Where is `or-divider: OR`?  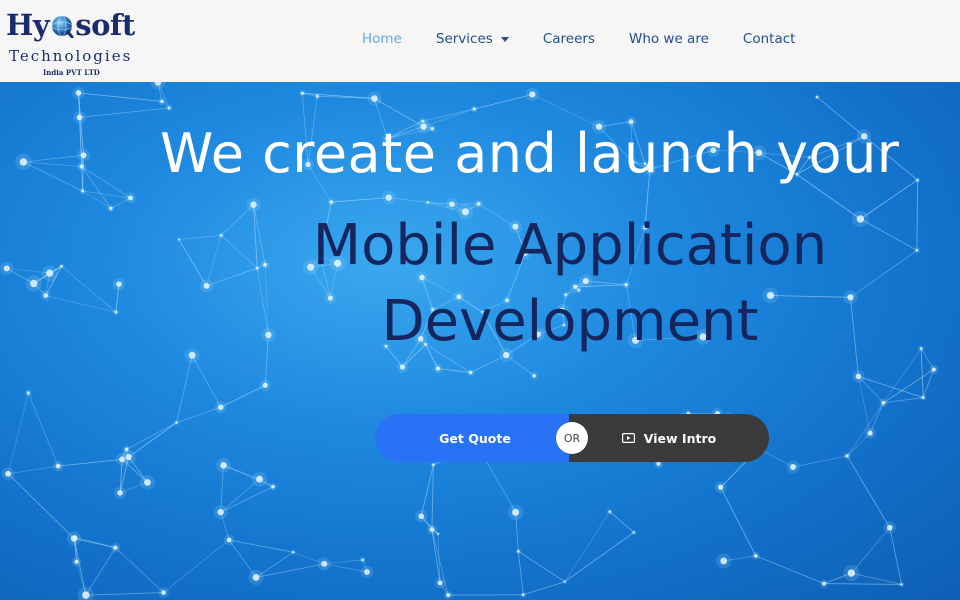
or-divider: OR is located at coordinates (572, 438).